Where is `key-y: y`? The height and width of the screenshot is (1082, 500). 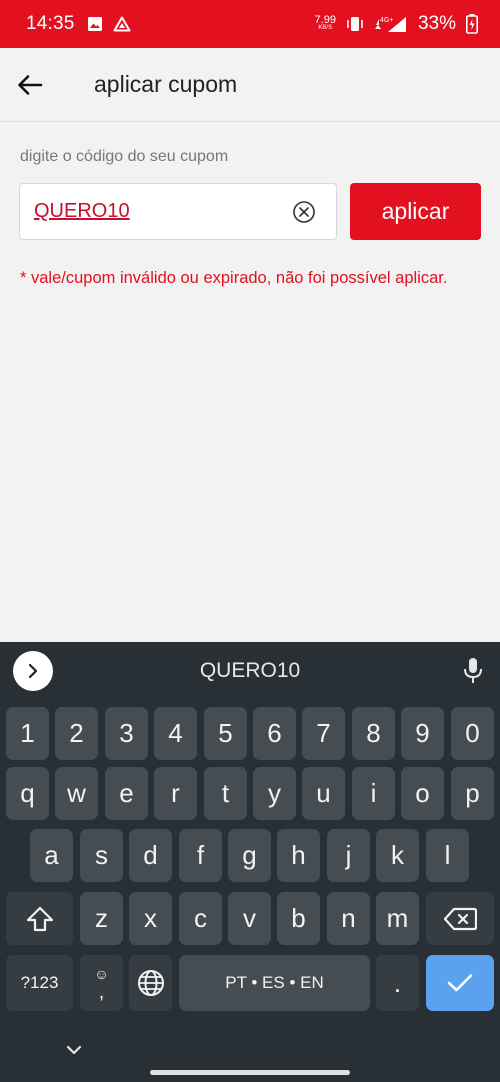
key-y: y is located at coordinates (274, 793).